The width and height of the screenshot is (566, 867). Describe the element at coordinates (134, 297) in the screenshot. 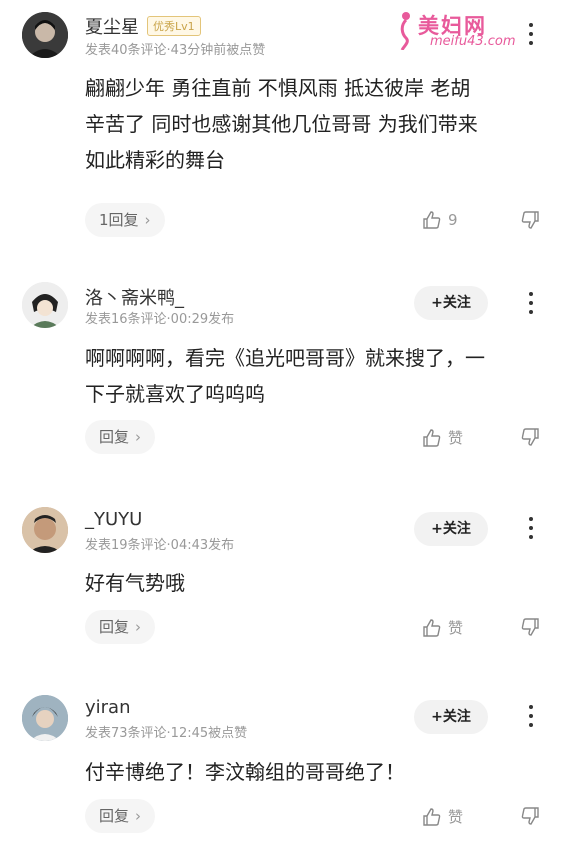

I see `username: 洛丶斋米鸭_` at that location.